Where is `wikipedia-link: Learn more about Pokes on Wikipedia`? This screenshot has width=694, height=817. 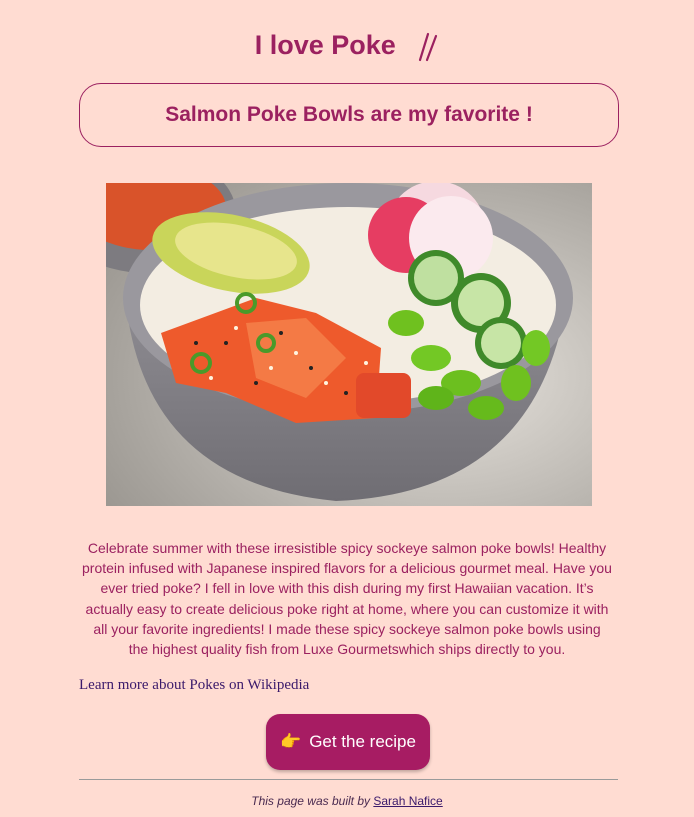 wikipedia-link: Learn more about Pokes on Wikipedia is located at coordinates (194, 685).